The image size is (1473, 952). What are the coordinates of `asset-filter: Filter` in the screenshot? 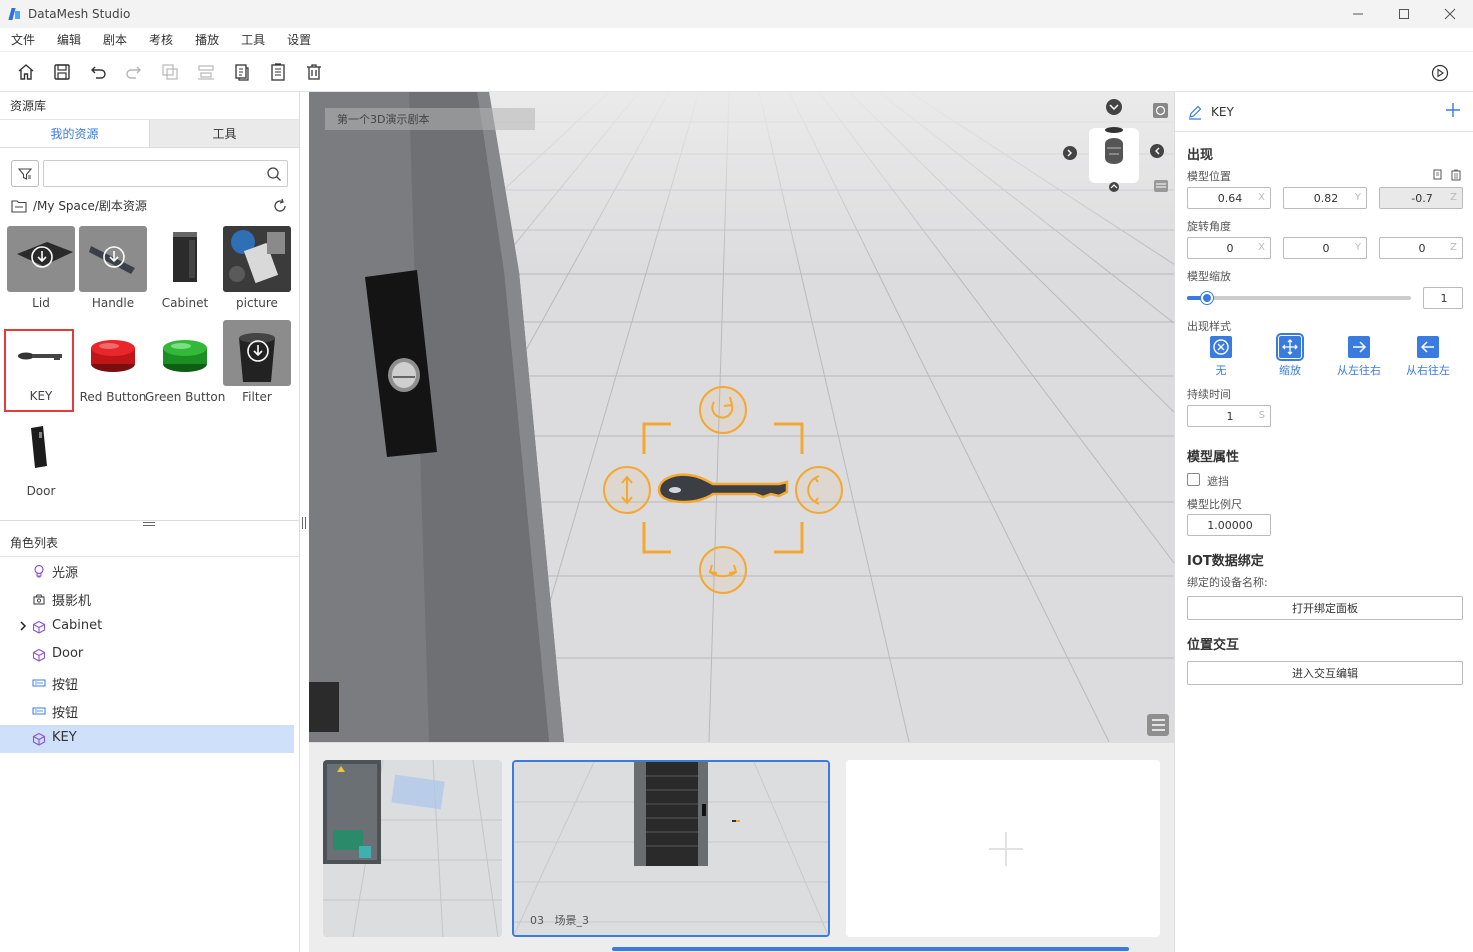 It's located at (257, 366).